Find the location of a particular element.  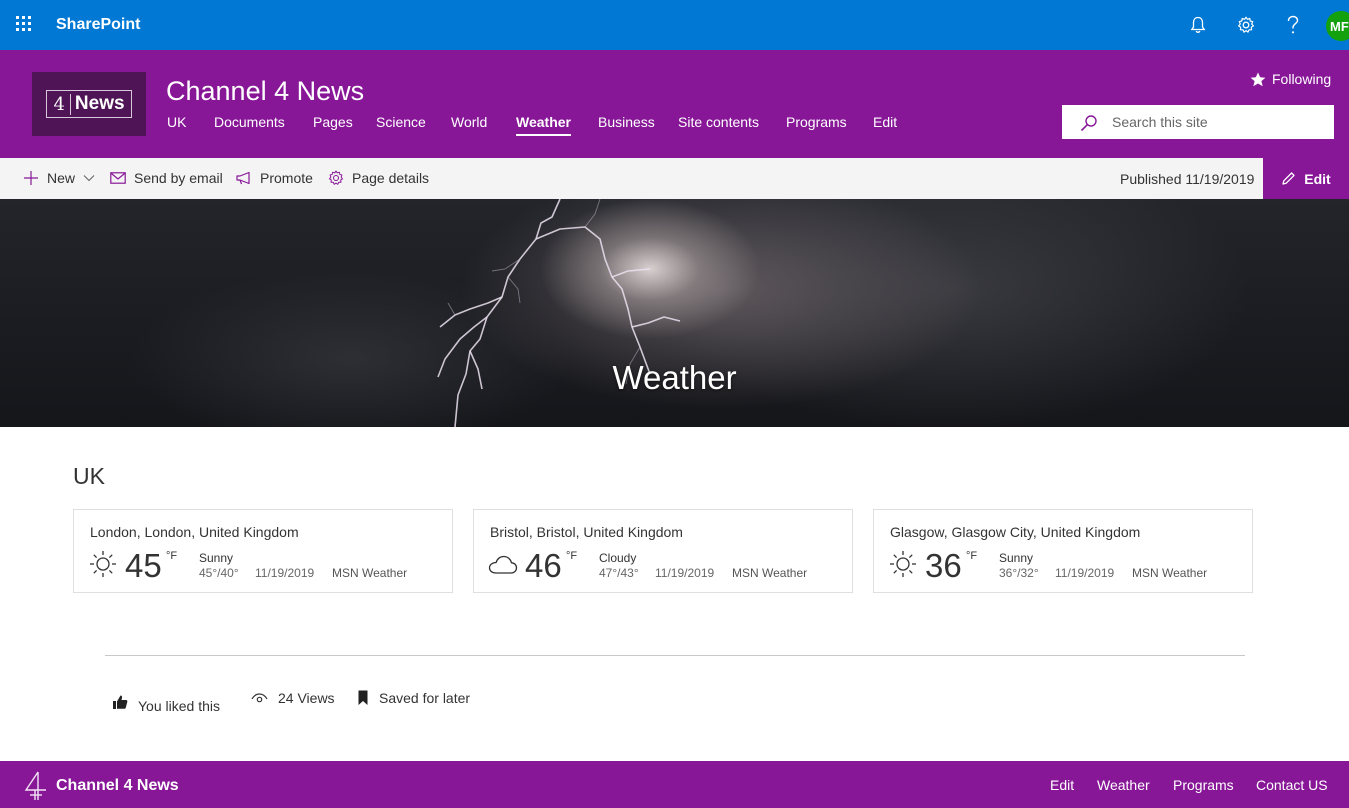

footer-link-weather: Weather is located at coordinates (1123, 785).